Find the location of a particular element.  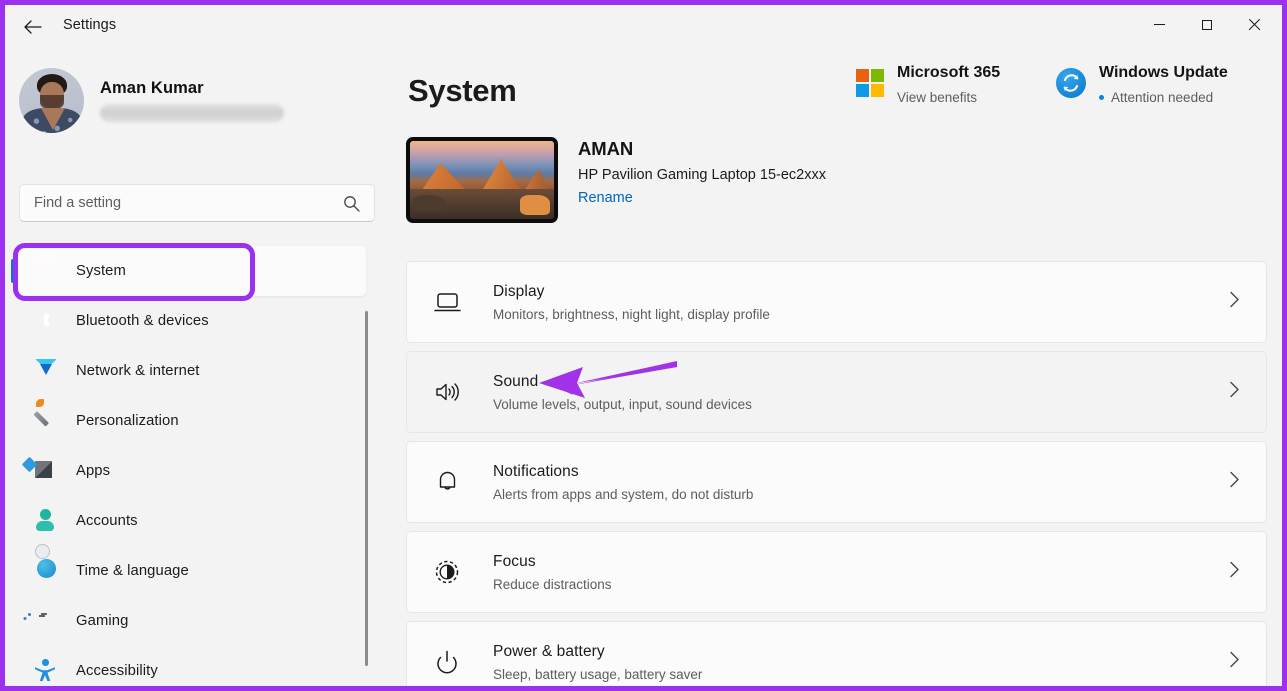

sidebar-scrollbar is located at coordinates (366, 488).